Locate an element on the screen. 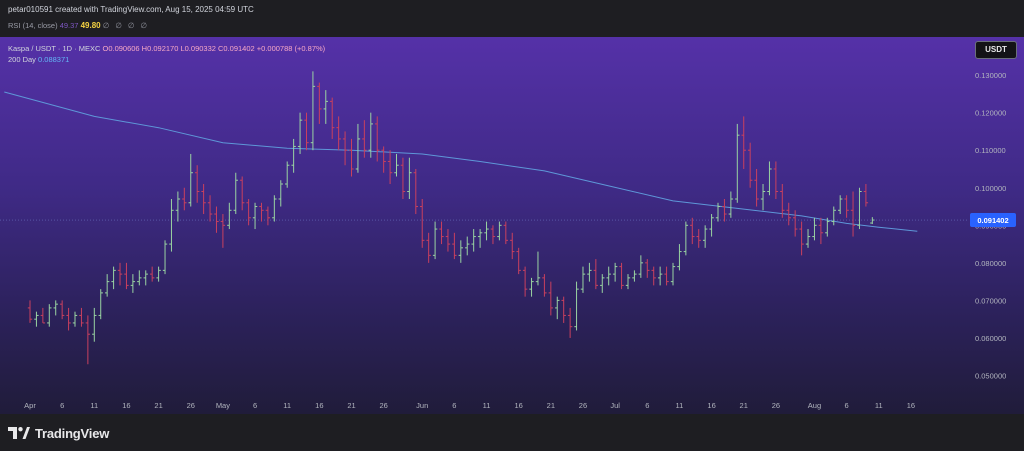  tradingview-logo: TradingView is located at coordinates (58, 433).